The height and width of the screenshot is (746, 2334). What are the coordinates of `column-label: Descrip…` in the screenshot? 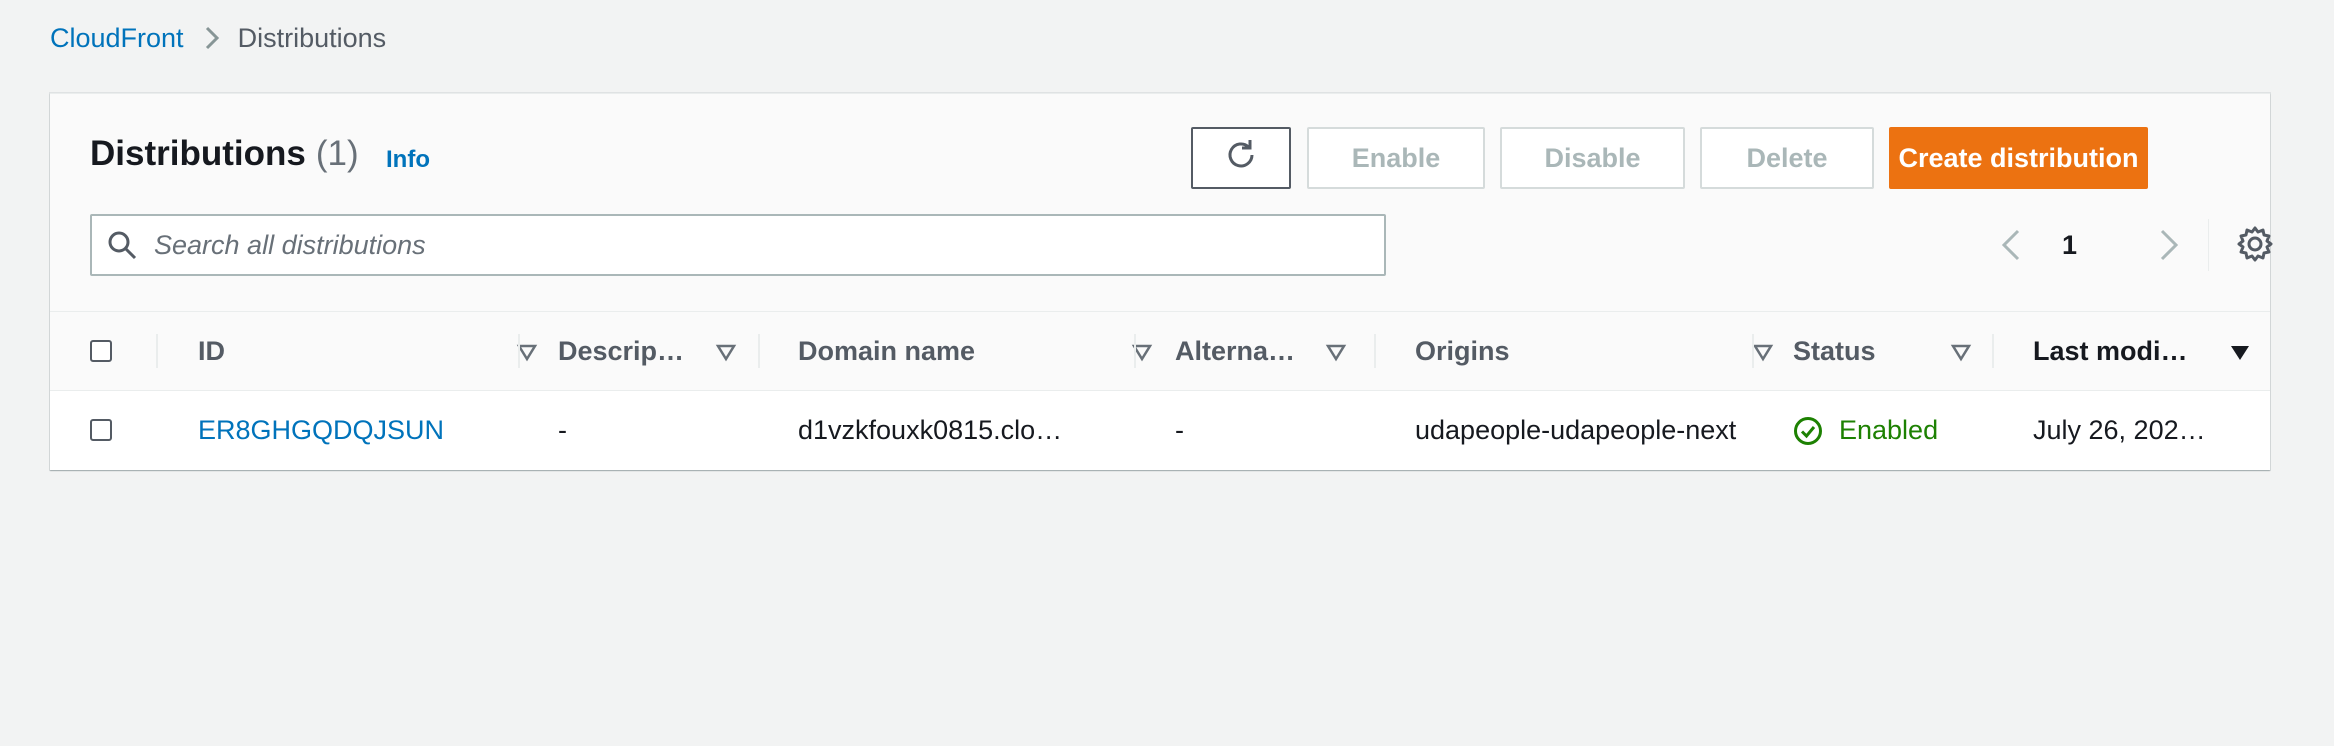 It's located at (621, 350).